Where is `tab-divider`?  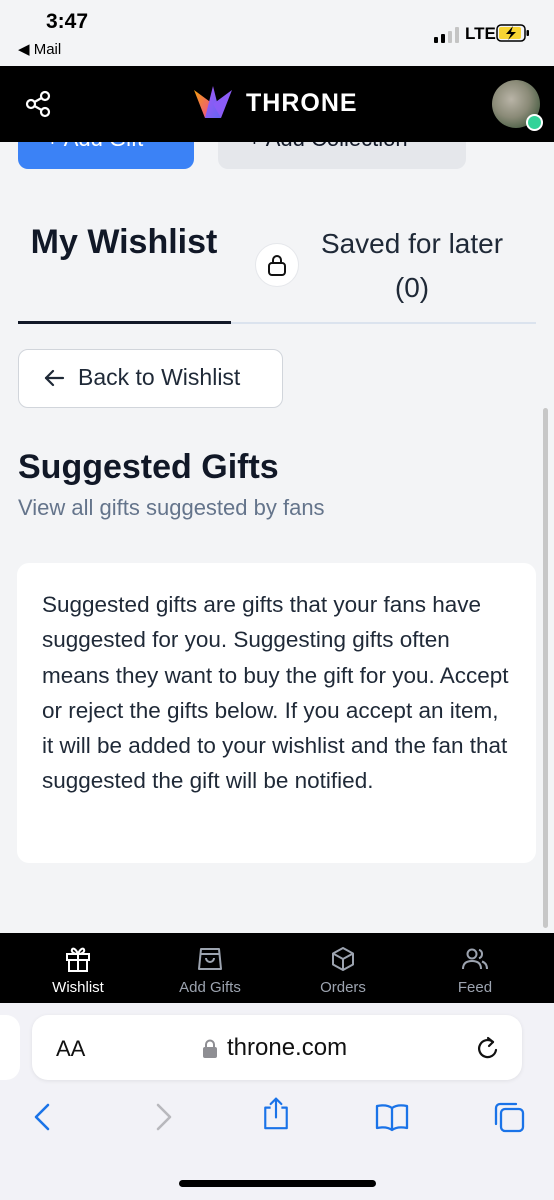 tab-divider is located at coordinates (383, 323).